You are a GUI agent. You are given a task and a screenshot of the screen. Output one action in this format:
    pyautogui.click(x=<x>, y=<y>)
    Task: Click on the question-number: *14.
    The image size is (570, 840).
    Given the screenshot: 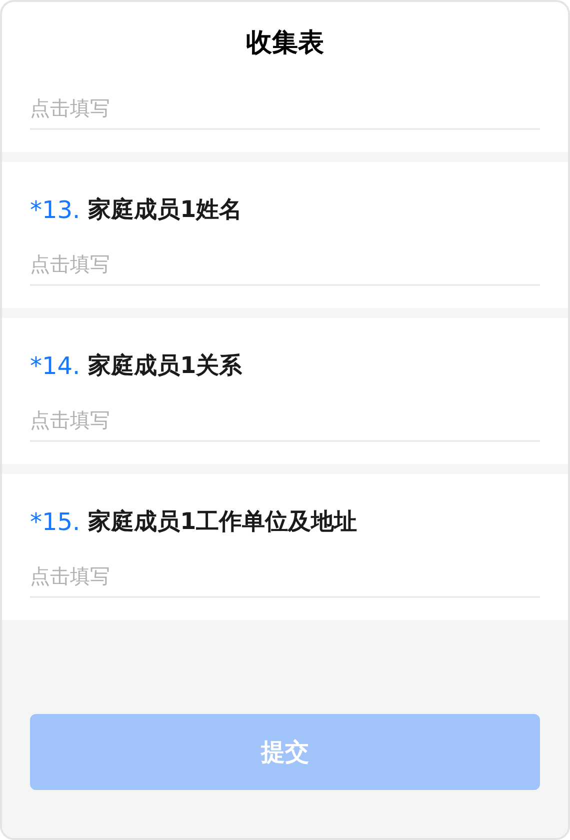 What is the action you would take?
    pyautogui.click(x=55, y=366)
    